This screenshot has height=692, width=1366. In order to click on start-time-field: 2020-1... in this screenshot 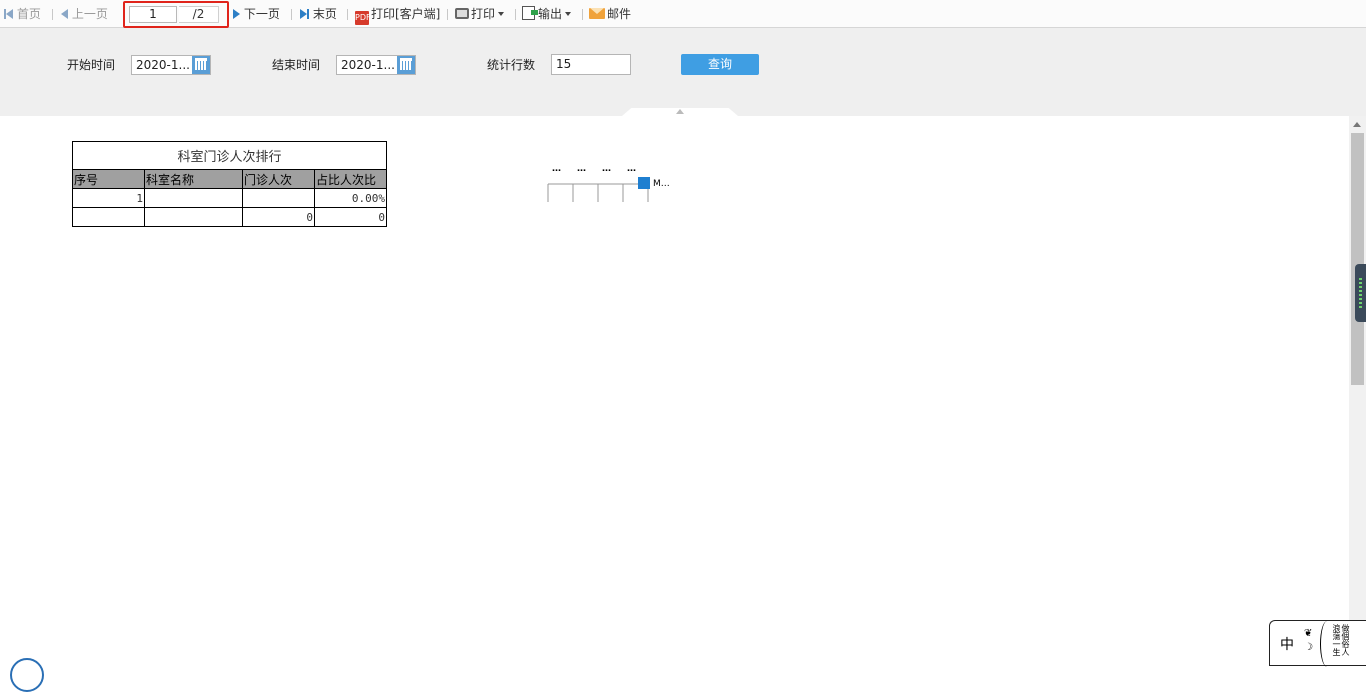, I will do `click(171, 65)`.